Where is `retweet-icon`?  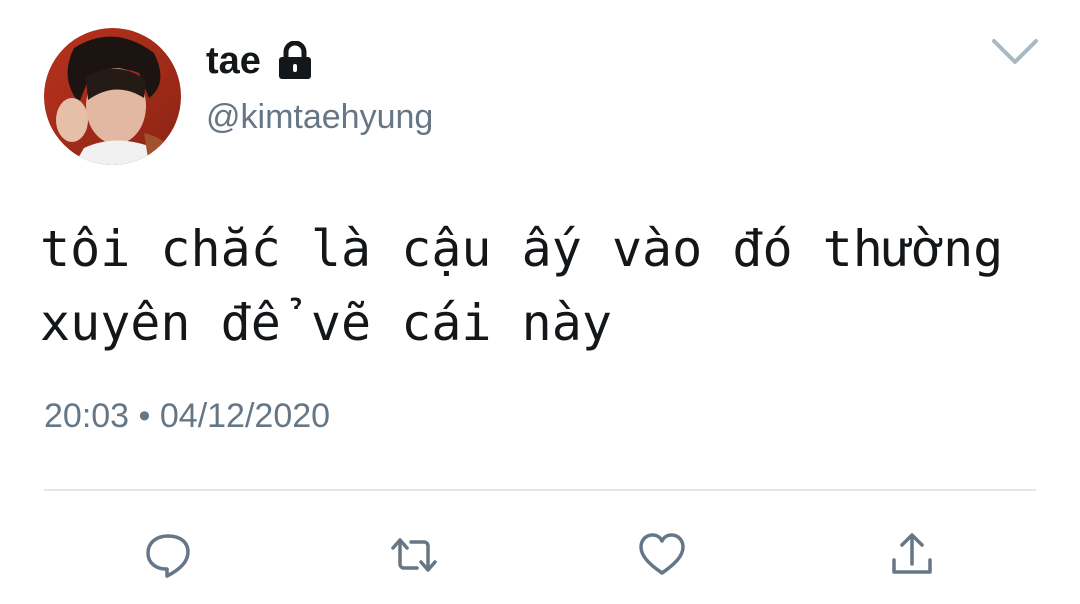
retweet-icon is located at coordinates (414, 555).